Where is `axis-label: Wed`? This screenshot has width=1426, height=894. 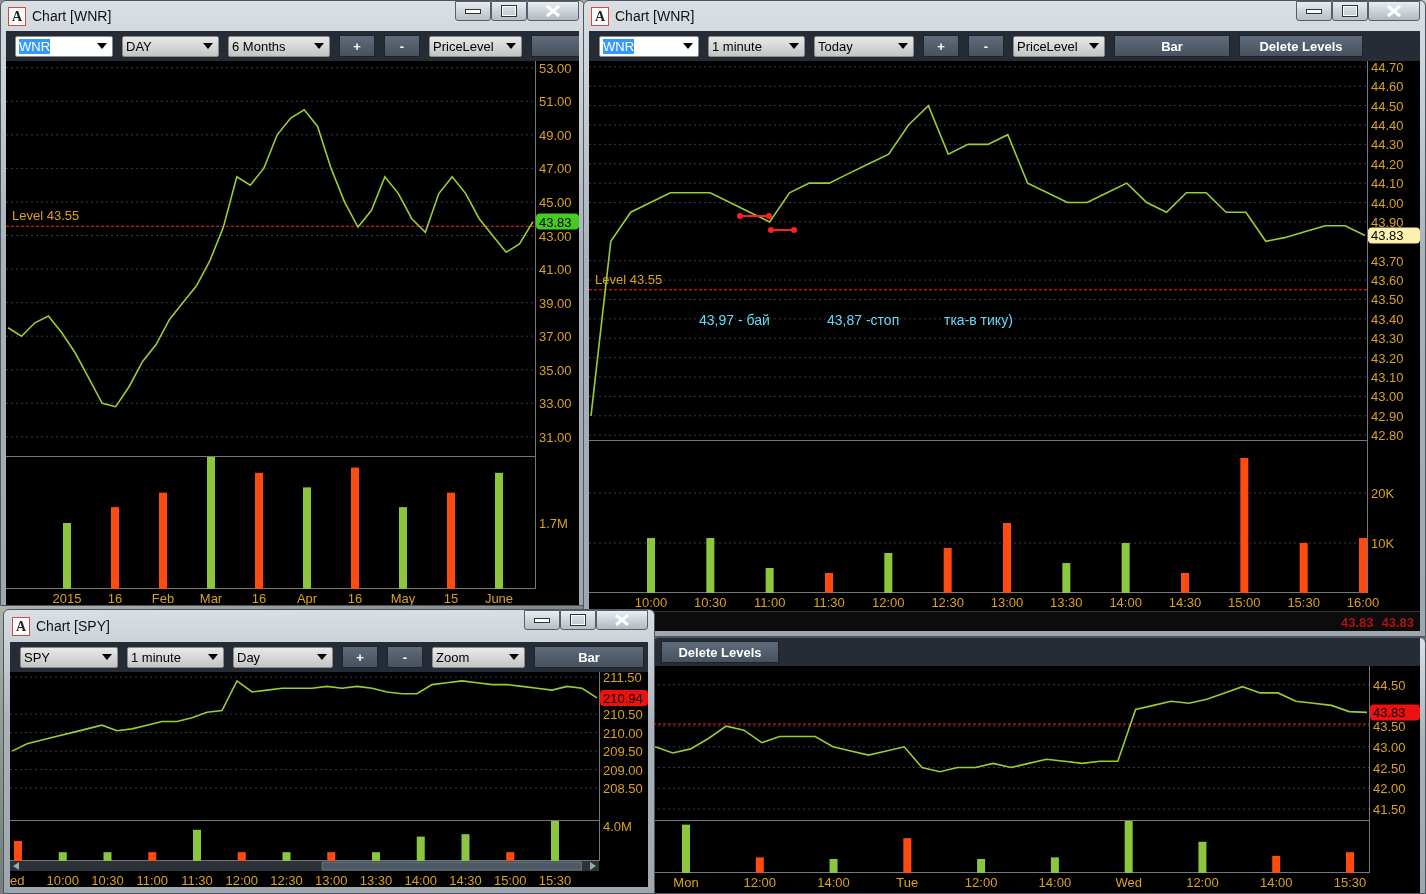
axis-label: Wed is located at coordinates (1128, 882).